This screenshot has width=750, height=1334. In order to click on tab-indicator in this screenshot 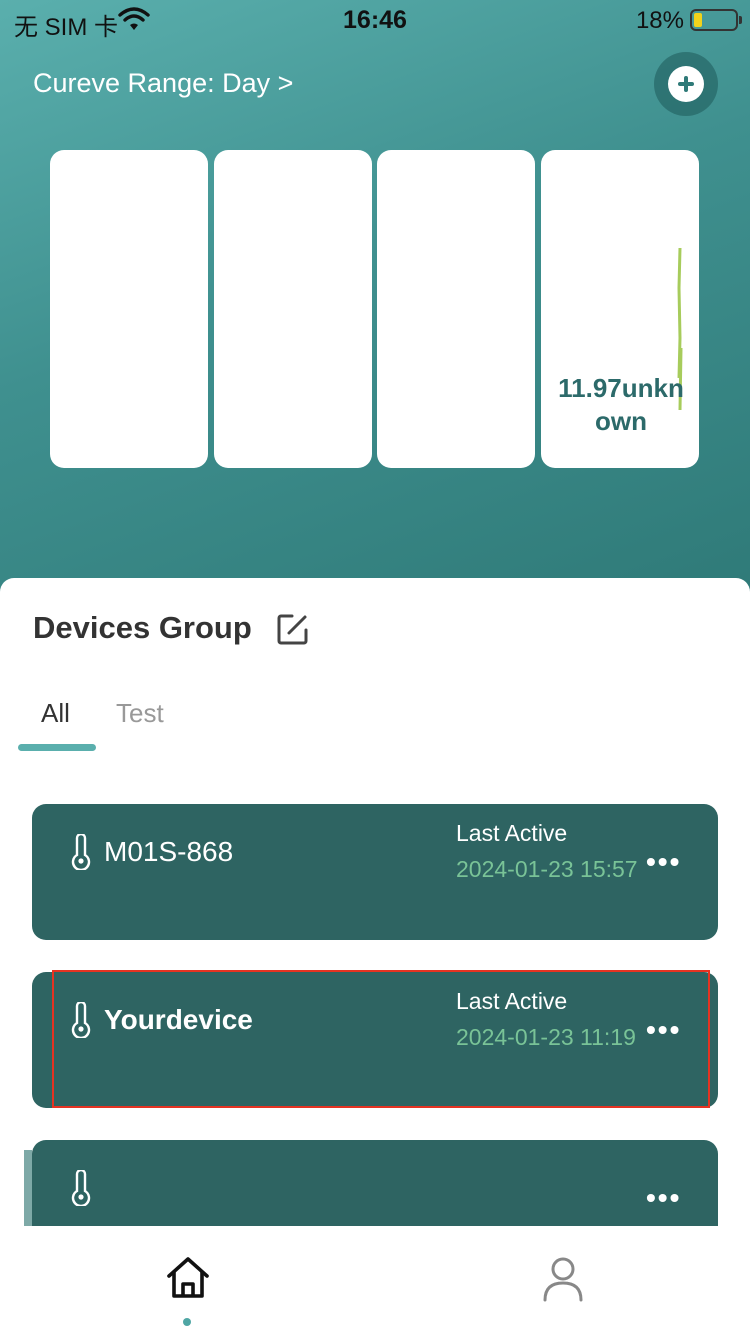, I will do `click(57, 747)`.